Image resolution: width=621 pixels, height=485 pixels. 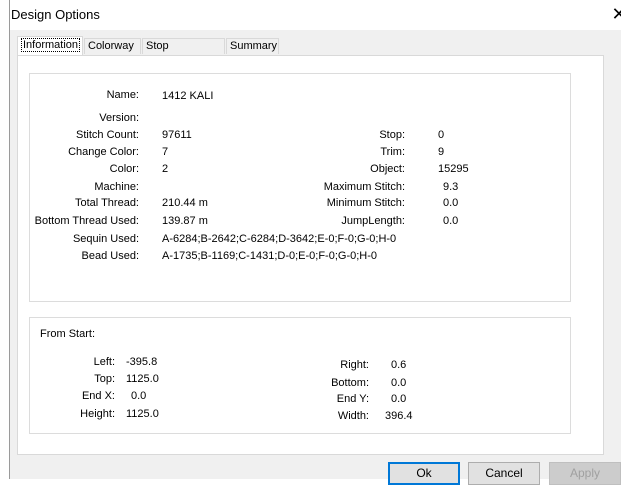 What do you see at coordinates (107, 135) in the screenshot?
I see `stitch-count-label: Stitch Count:` at bounding box center [107, 135].